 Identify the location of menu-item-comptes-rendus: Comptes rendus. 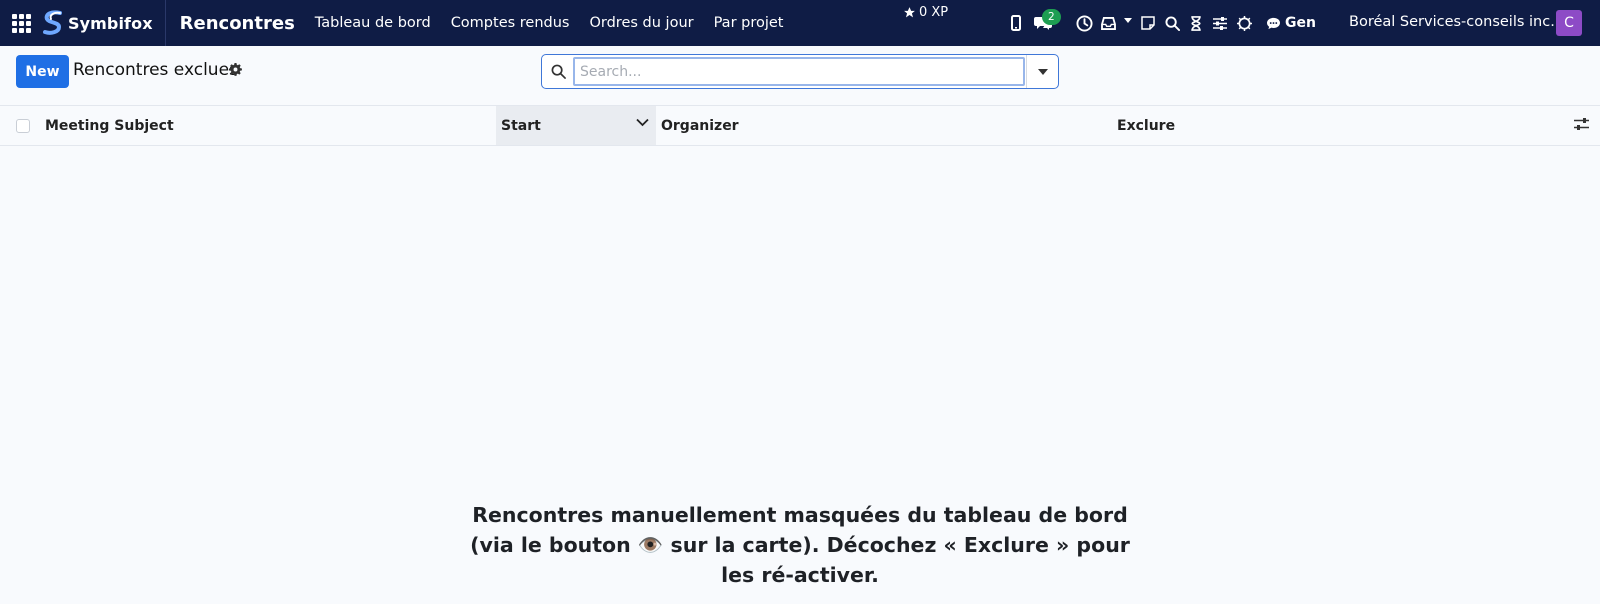
(510, 23).